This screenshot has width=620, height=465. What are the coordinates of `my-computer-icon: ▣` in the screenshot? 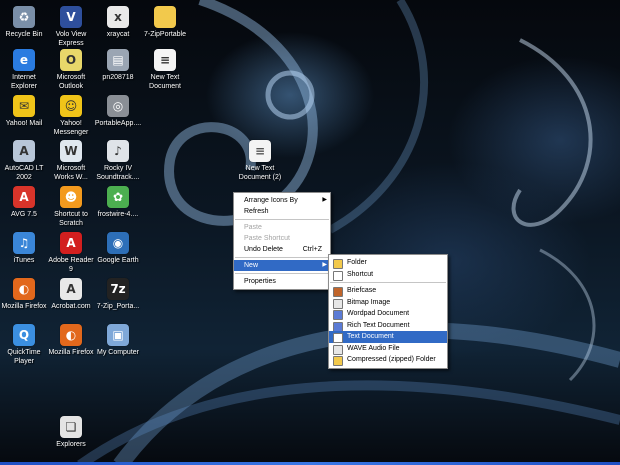 It's located at (118, 335).